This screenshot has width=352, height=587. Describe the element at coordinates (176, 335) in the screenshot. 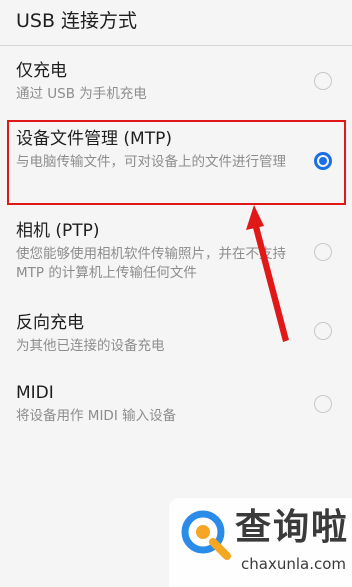

I see `option-reverse-charging: 反向充电 为其他已连接的设备充电` at that location.